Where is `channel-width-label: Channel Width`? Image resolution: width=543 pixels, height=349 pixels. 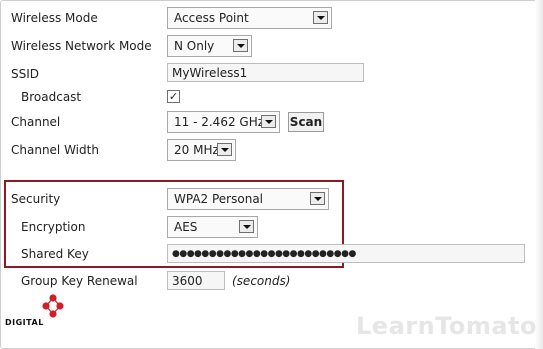
channel-width-label: Channel Width is located at coordinates (55, 150).